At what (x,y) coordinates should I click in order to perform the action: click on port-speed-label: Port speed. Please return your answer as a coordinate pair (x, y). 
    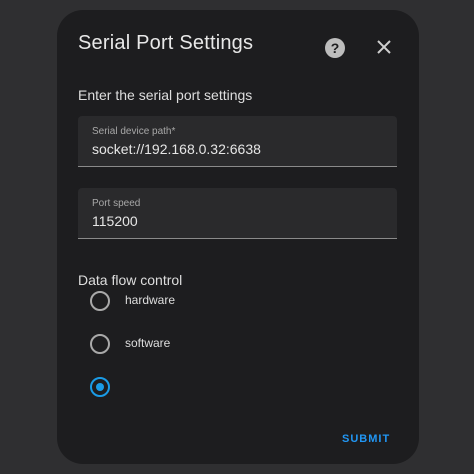
    Looking at the image, I should click on (116, 203).